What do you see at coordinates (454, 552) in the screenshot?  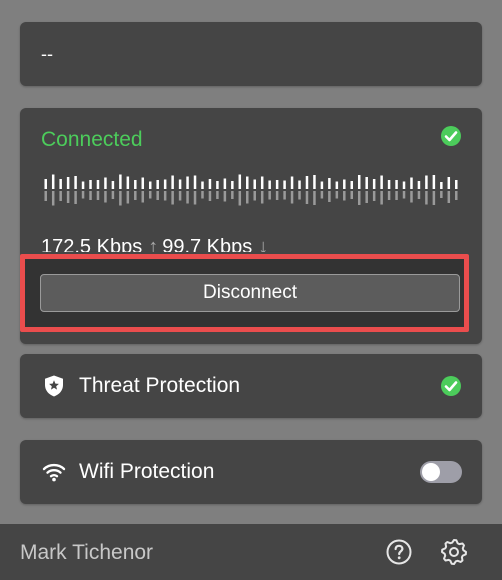 I see `gear-icon` at bounding box center [454, 552].